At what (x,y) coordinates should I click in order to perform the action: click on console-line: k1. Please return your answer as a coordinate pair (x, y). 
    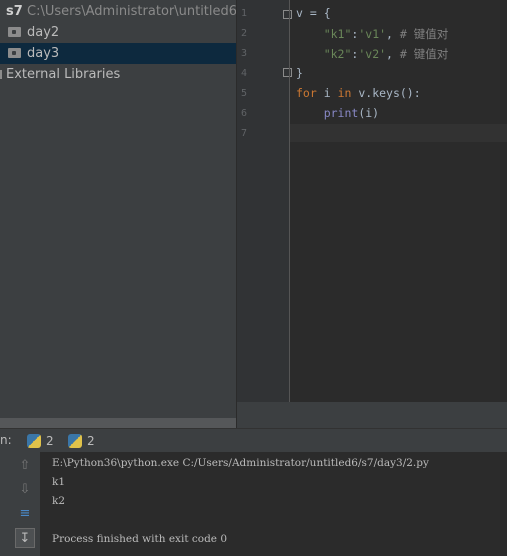
    Looking at the image, I should click on (59, 482).